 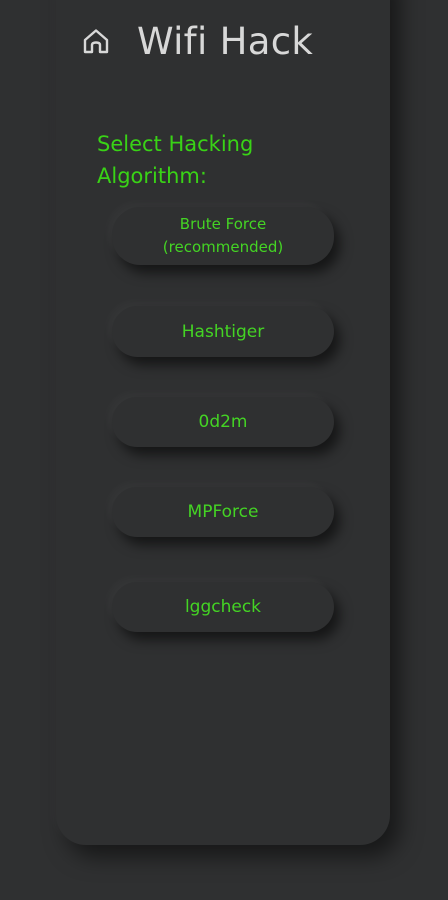 I want to click on algorithm-note: (recommended), so click(x=223, y=247).